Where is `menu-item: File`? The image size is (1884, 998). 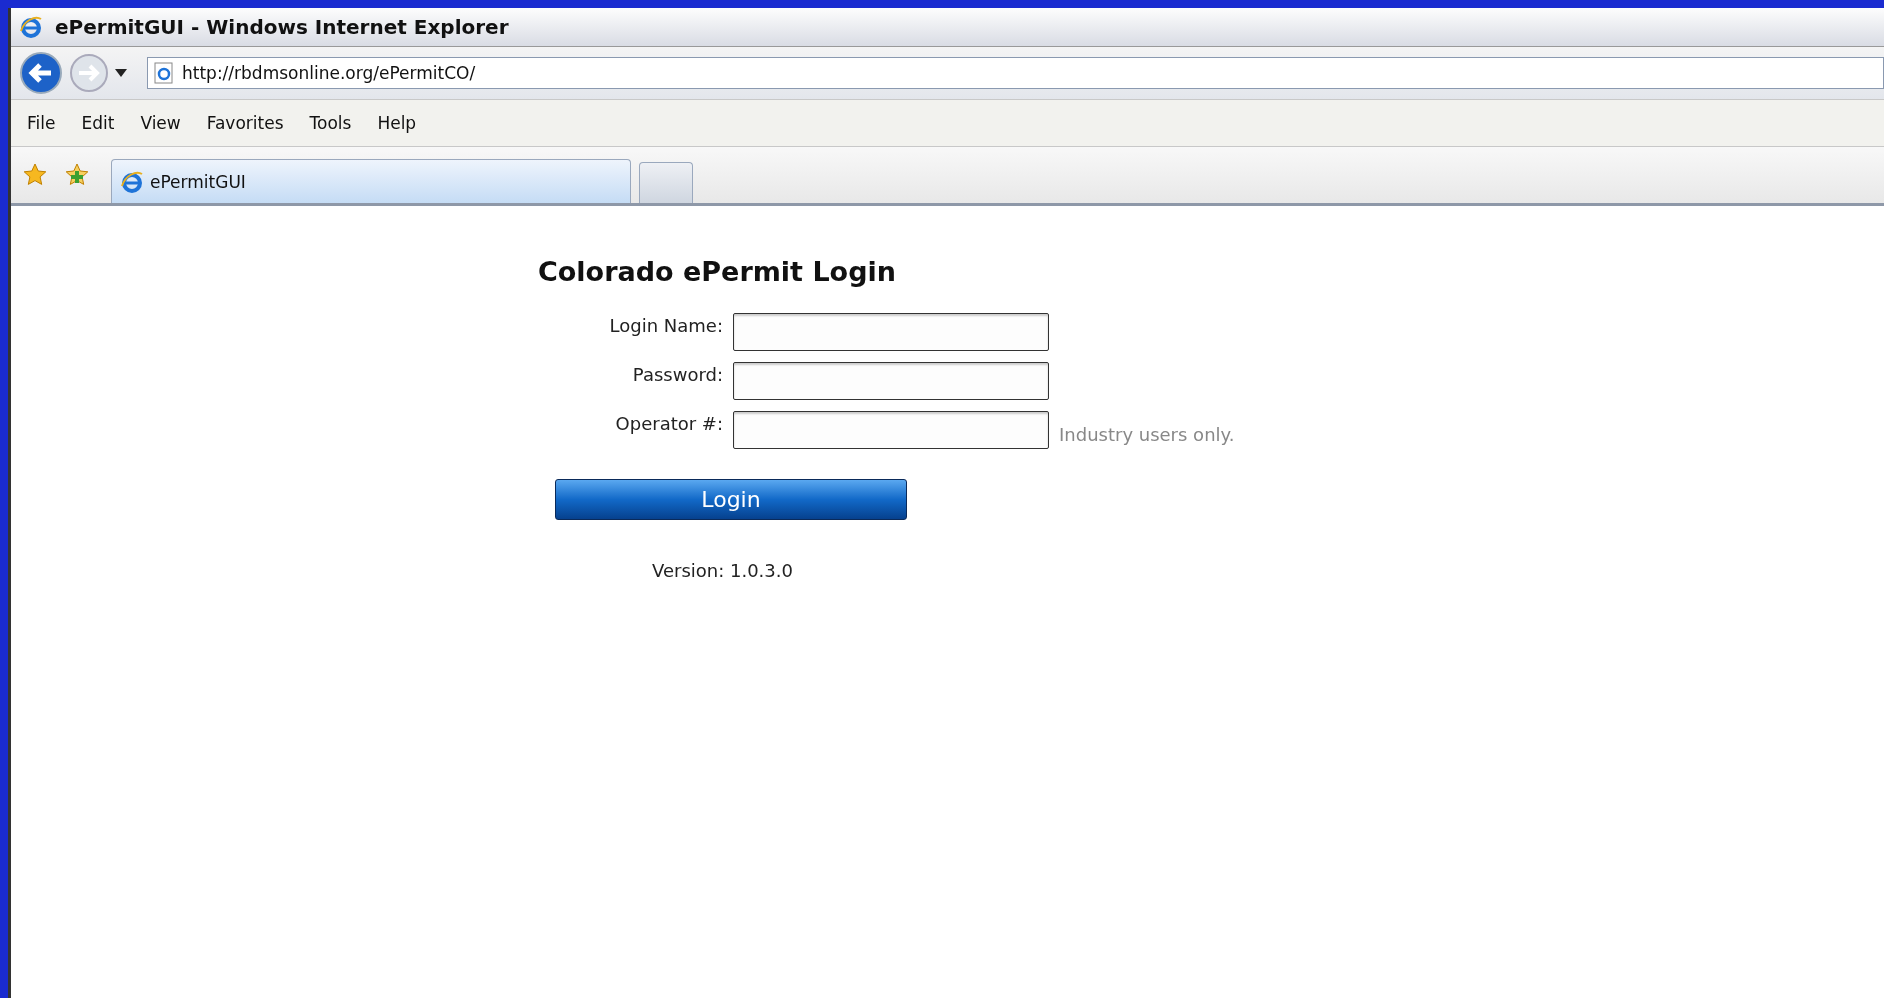 menu-item: File is located at coordinates (41, 123).